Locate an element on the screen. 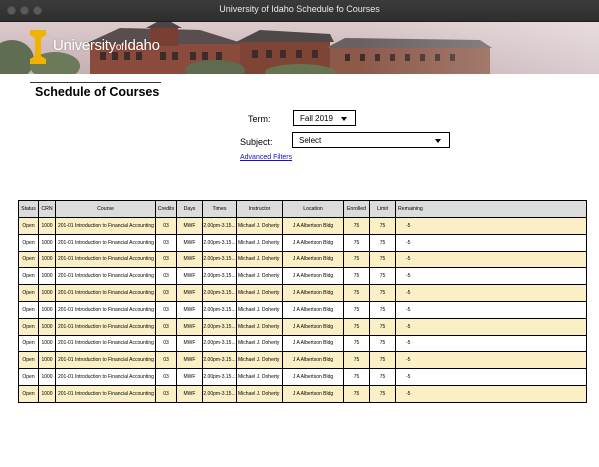 Image resolution: width=599 pixels, height=467 pixels. page-title: Schedule of Courses is located at coordinates (97, 92).